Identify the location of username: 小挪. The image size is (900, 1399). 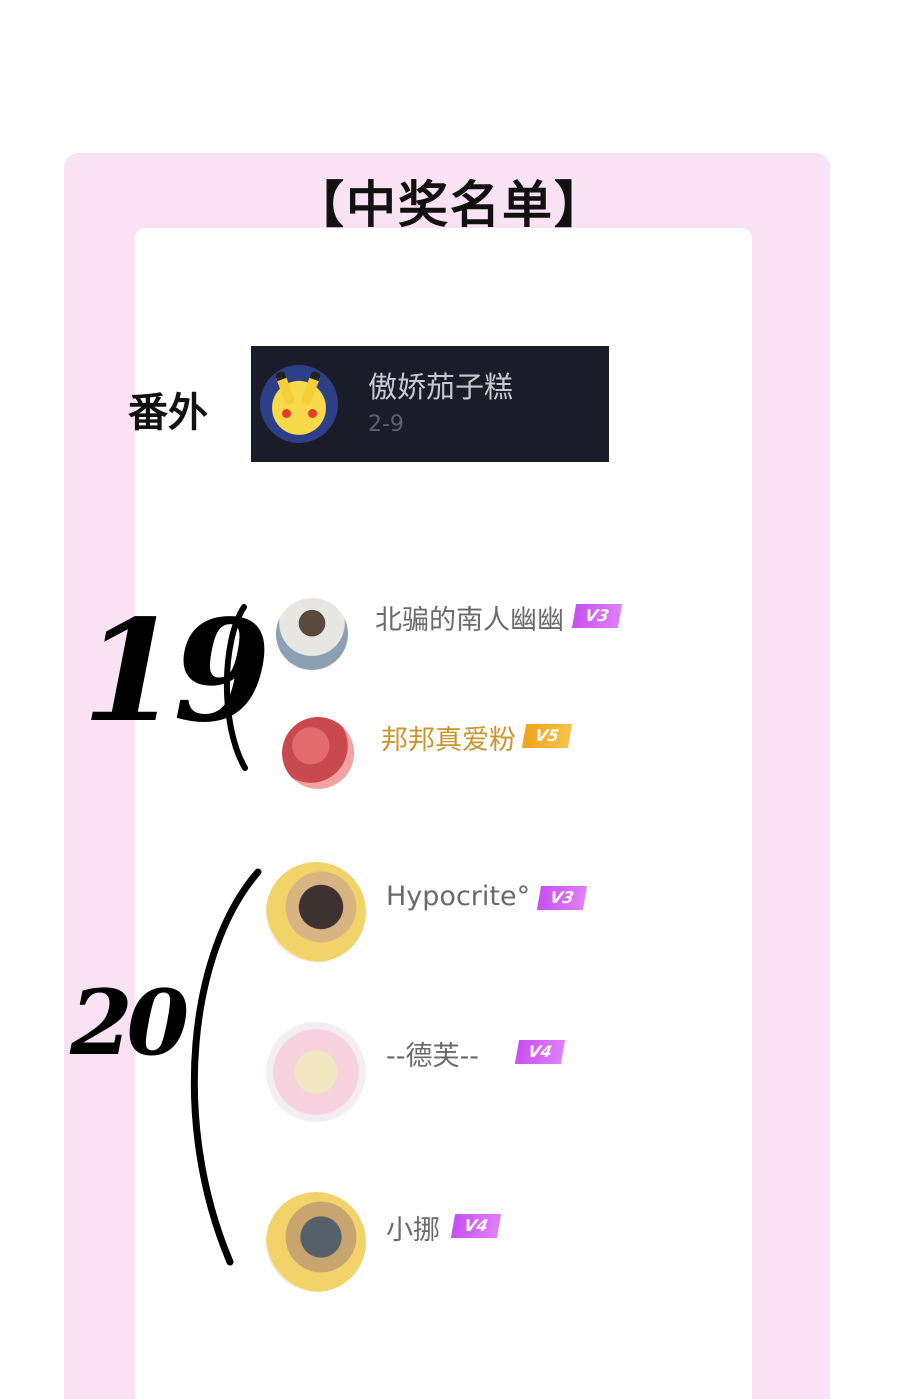
(413, 1230).